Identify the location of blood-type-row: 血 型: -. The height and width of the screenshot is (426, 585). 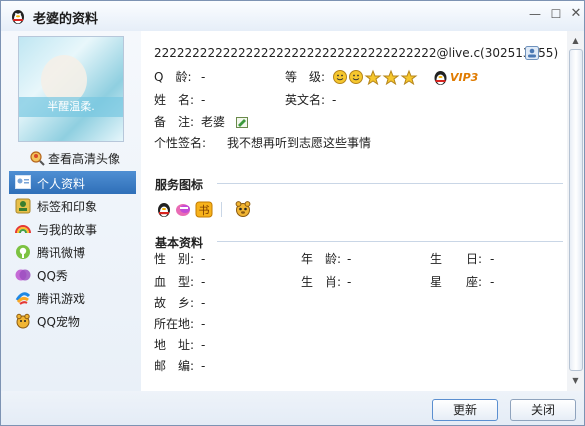
(224, 282).